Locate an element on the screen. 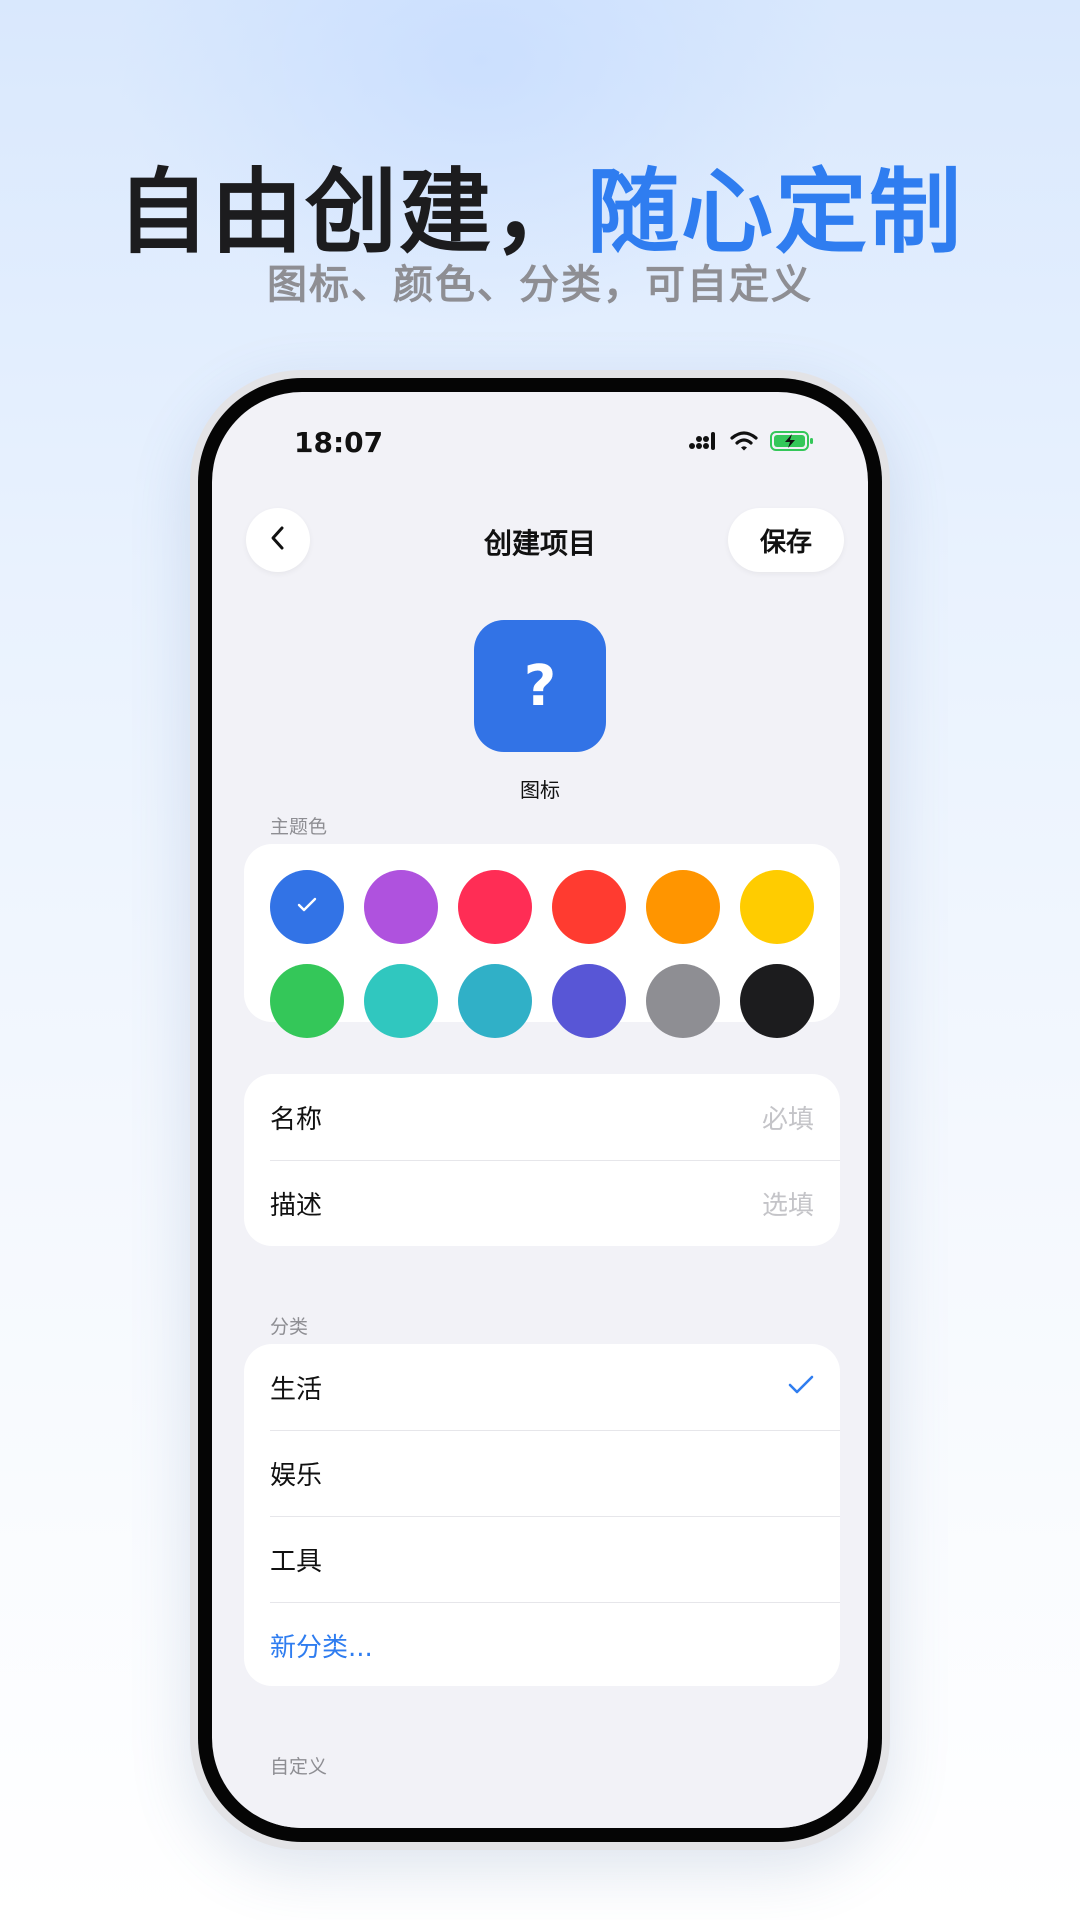 This screenshot has height=1920, width=1080. status-time: 18:07 is located at coordinates (339, 442).